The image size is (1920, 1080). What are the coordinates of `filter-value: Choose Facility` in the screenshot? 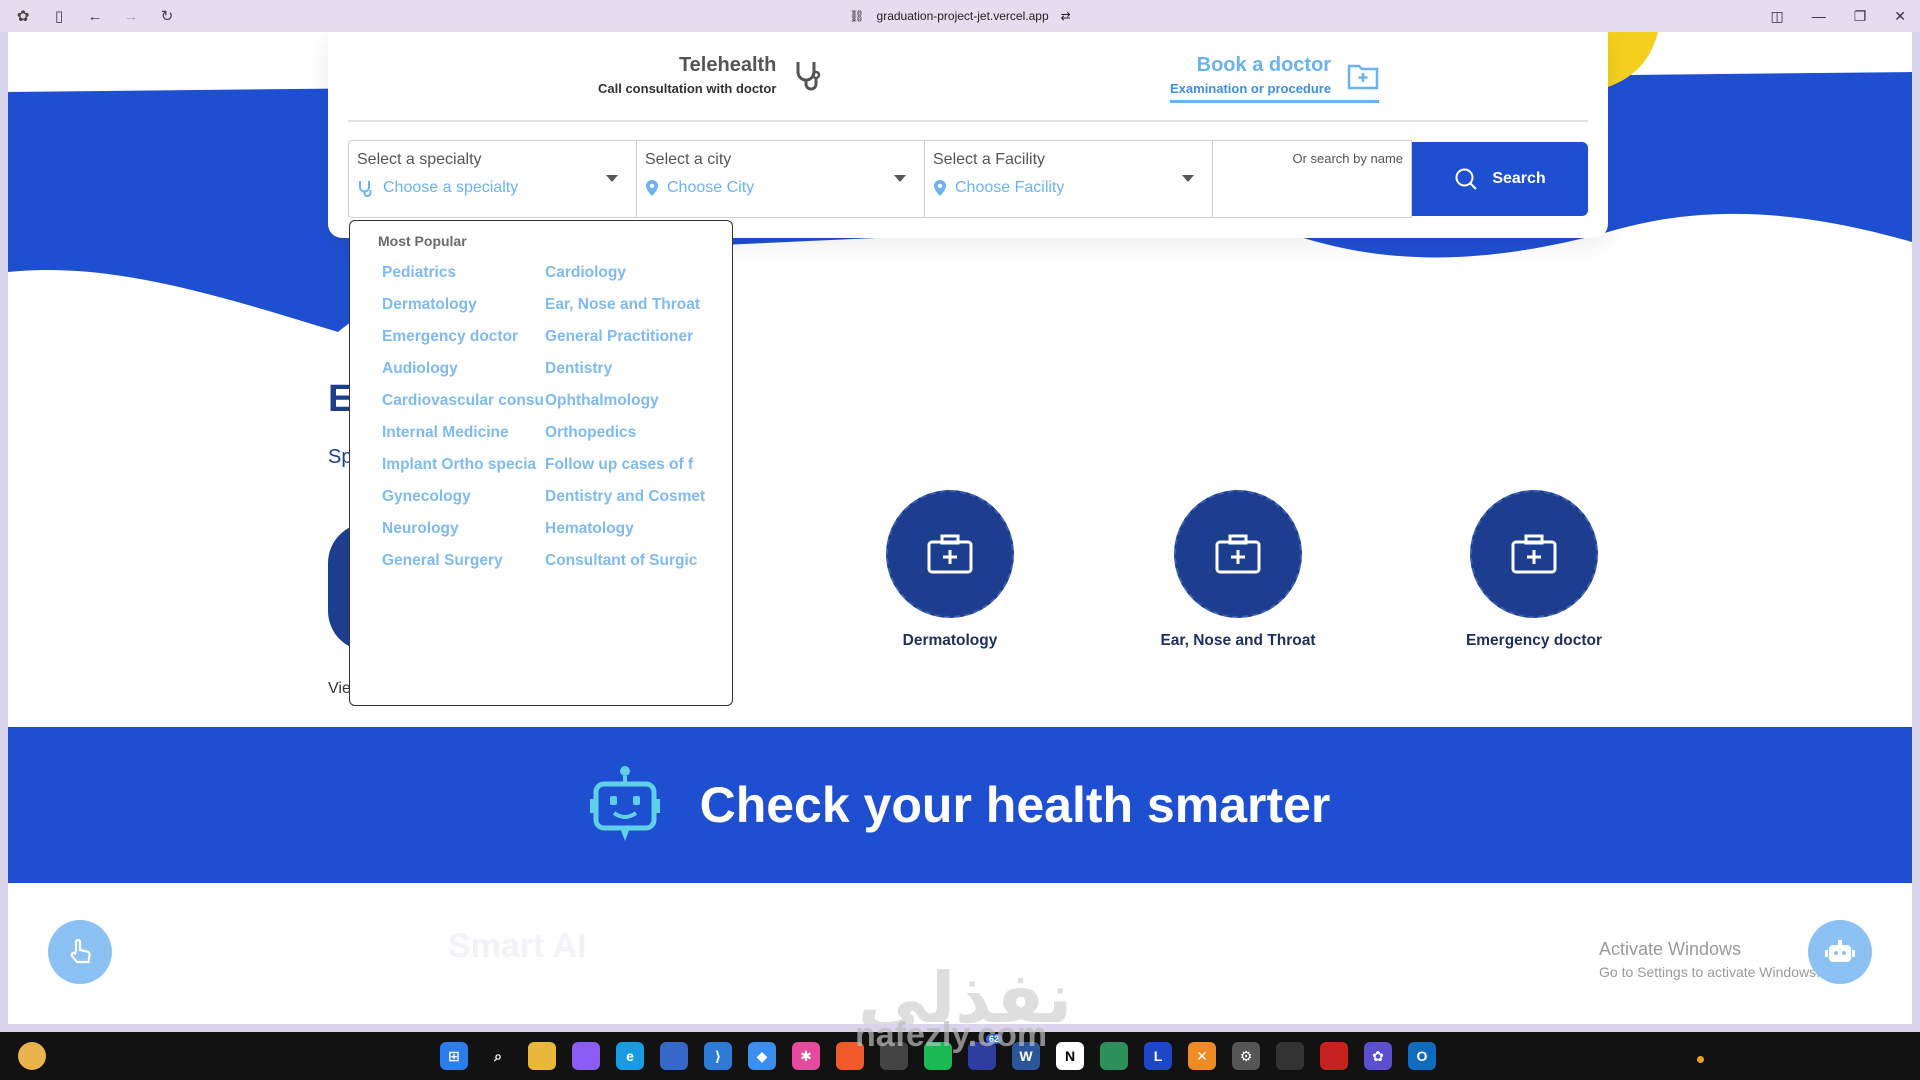 It's located at (1010, 187).